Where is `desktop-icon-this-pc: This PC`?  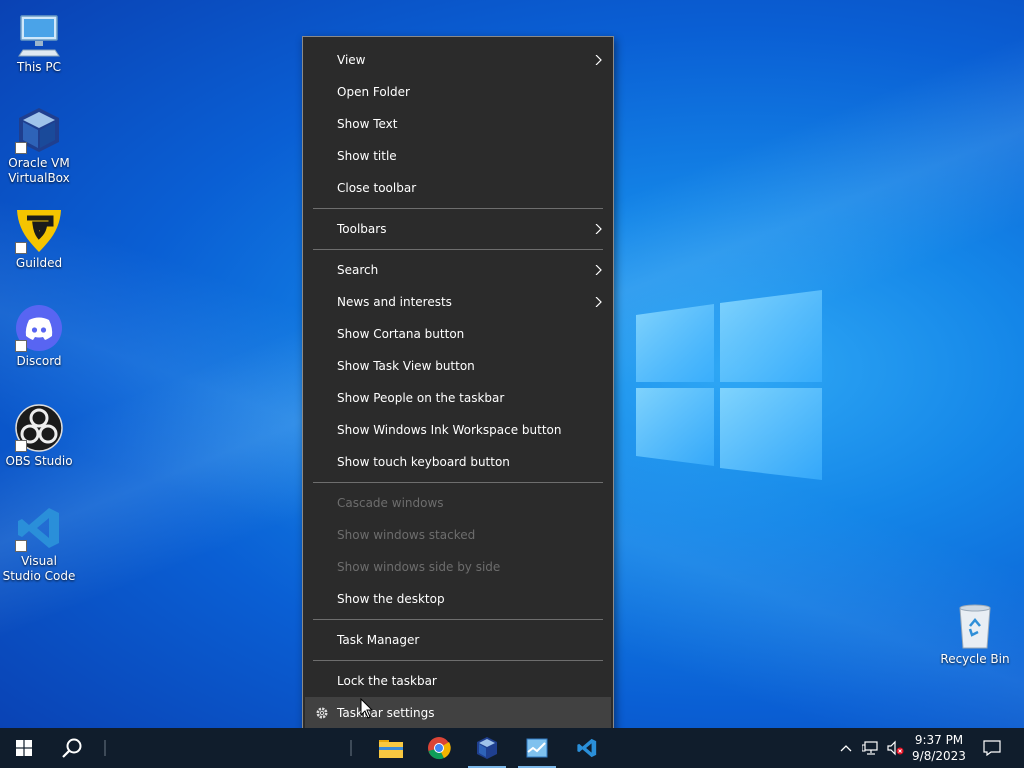 desktop-icon-this-pc: This PC is located at coordinates (39, 42).